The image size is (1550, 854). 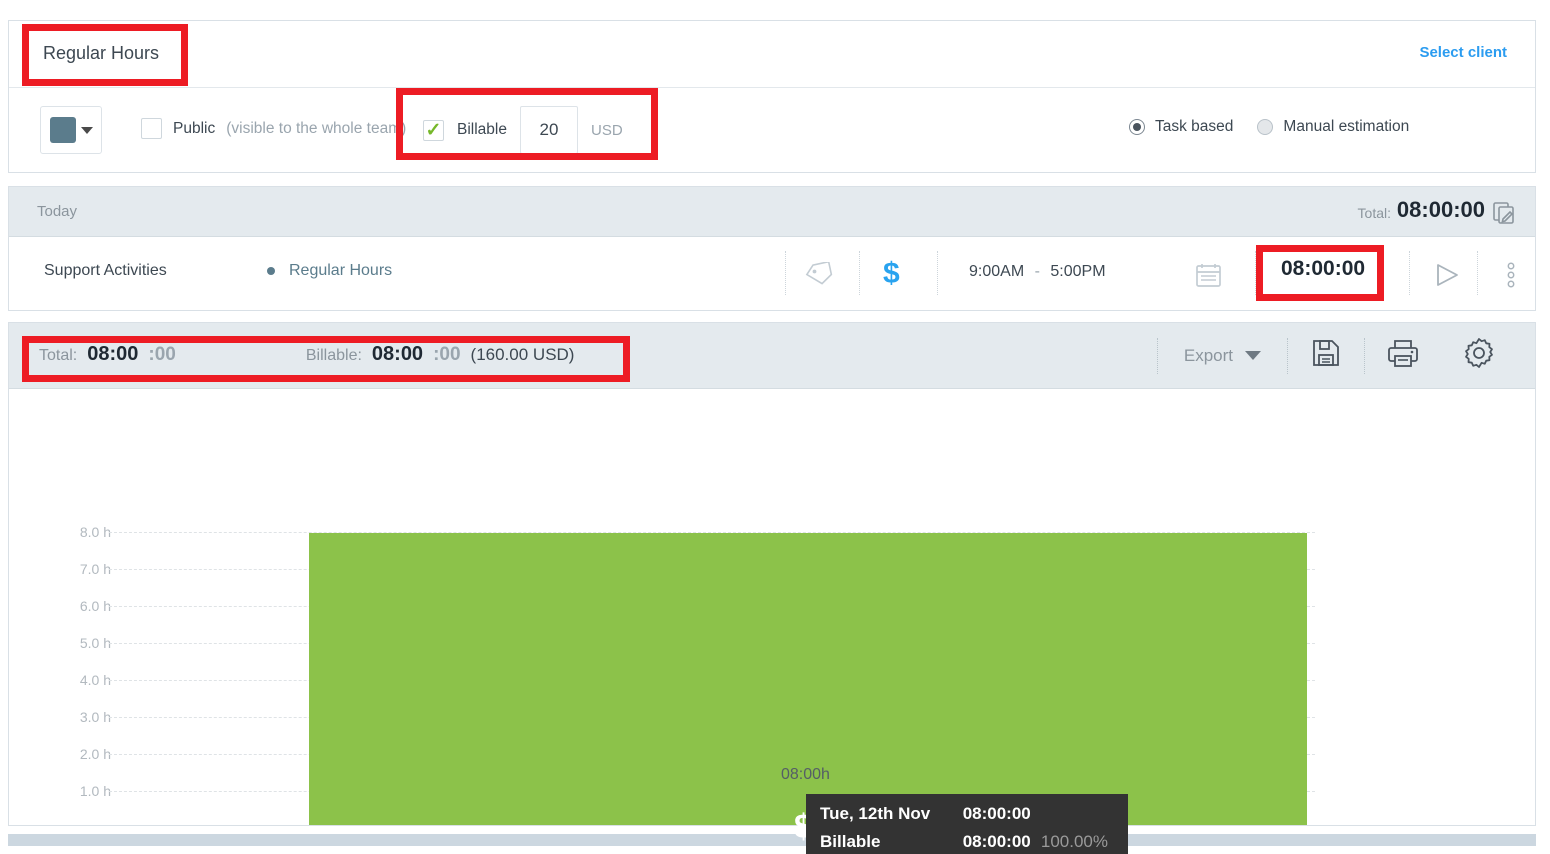 I want to click on report-billable-hm: 08:00, so click(x=397, y=354).